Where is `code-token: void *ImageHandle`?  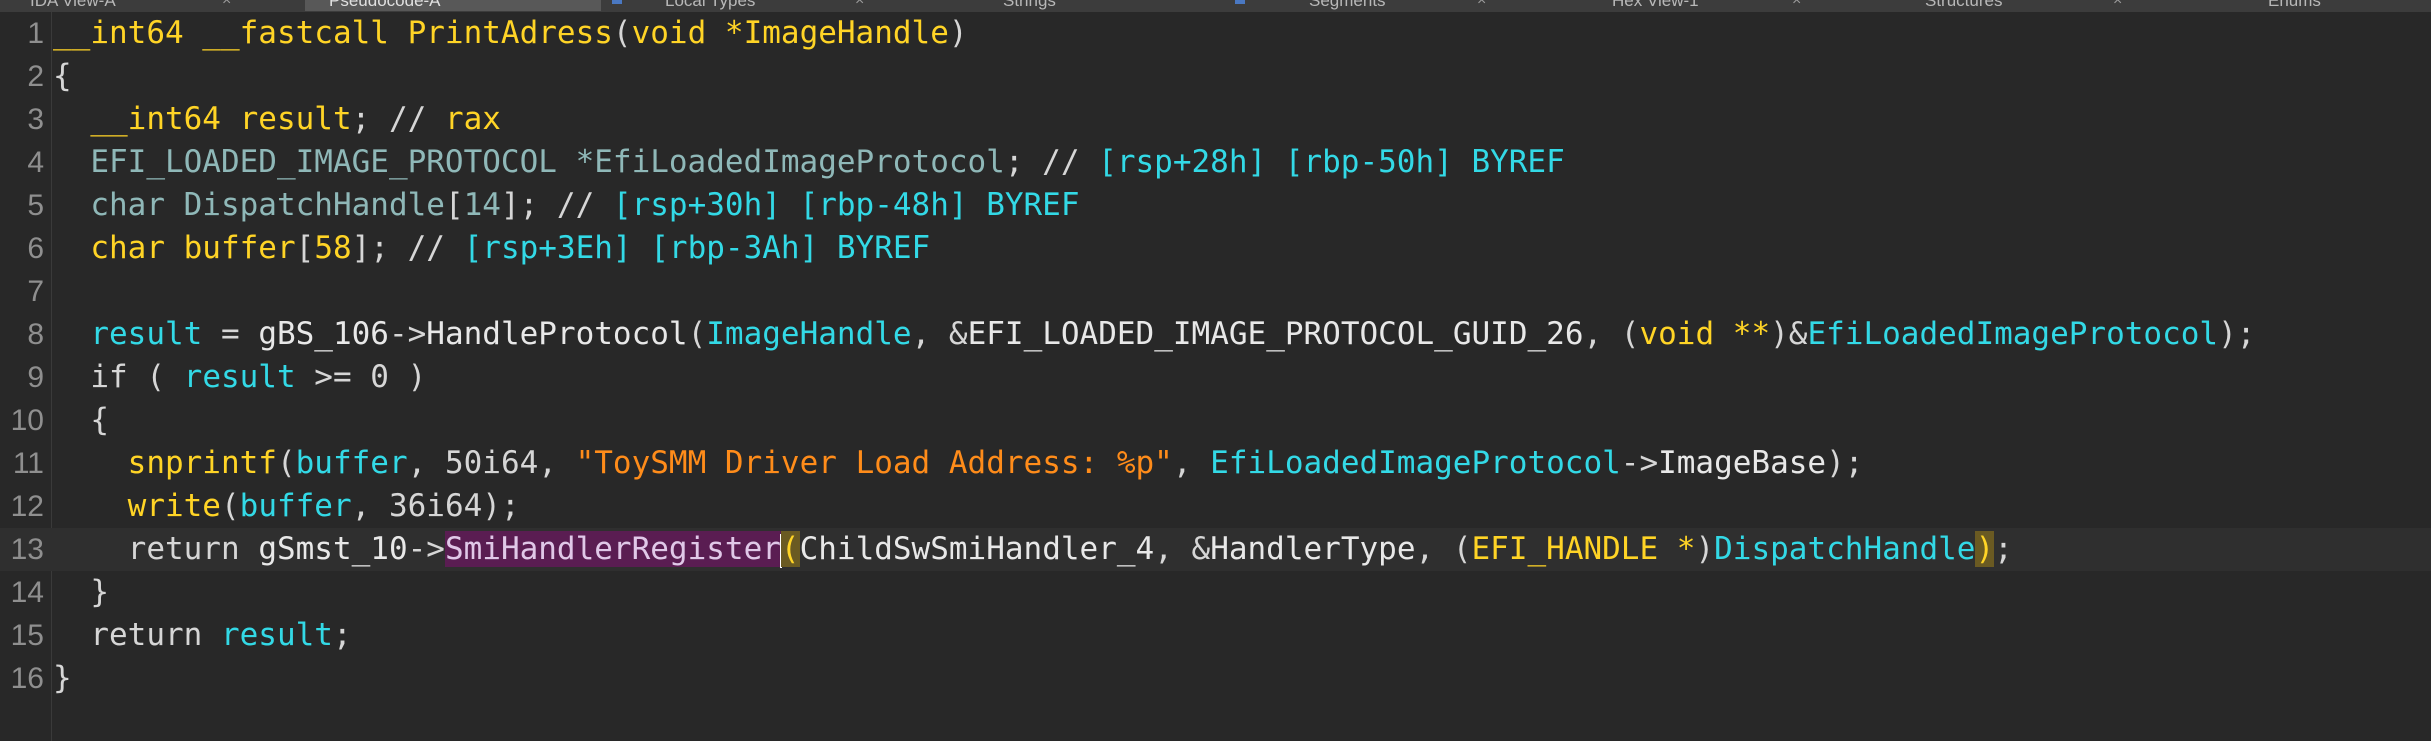 code-token: void *ImageHandle is located at coordinates (790, 33).